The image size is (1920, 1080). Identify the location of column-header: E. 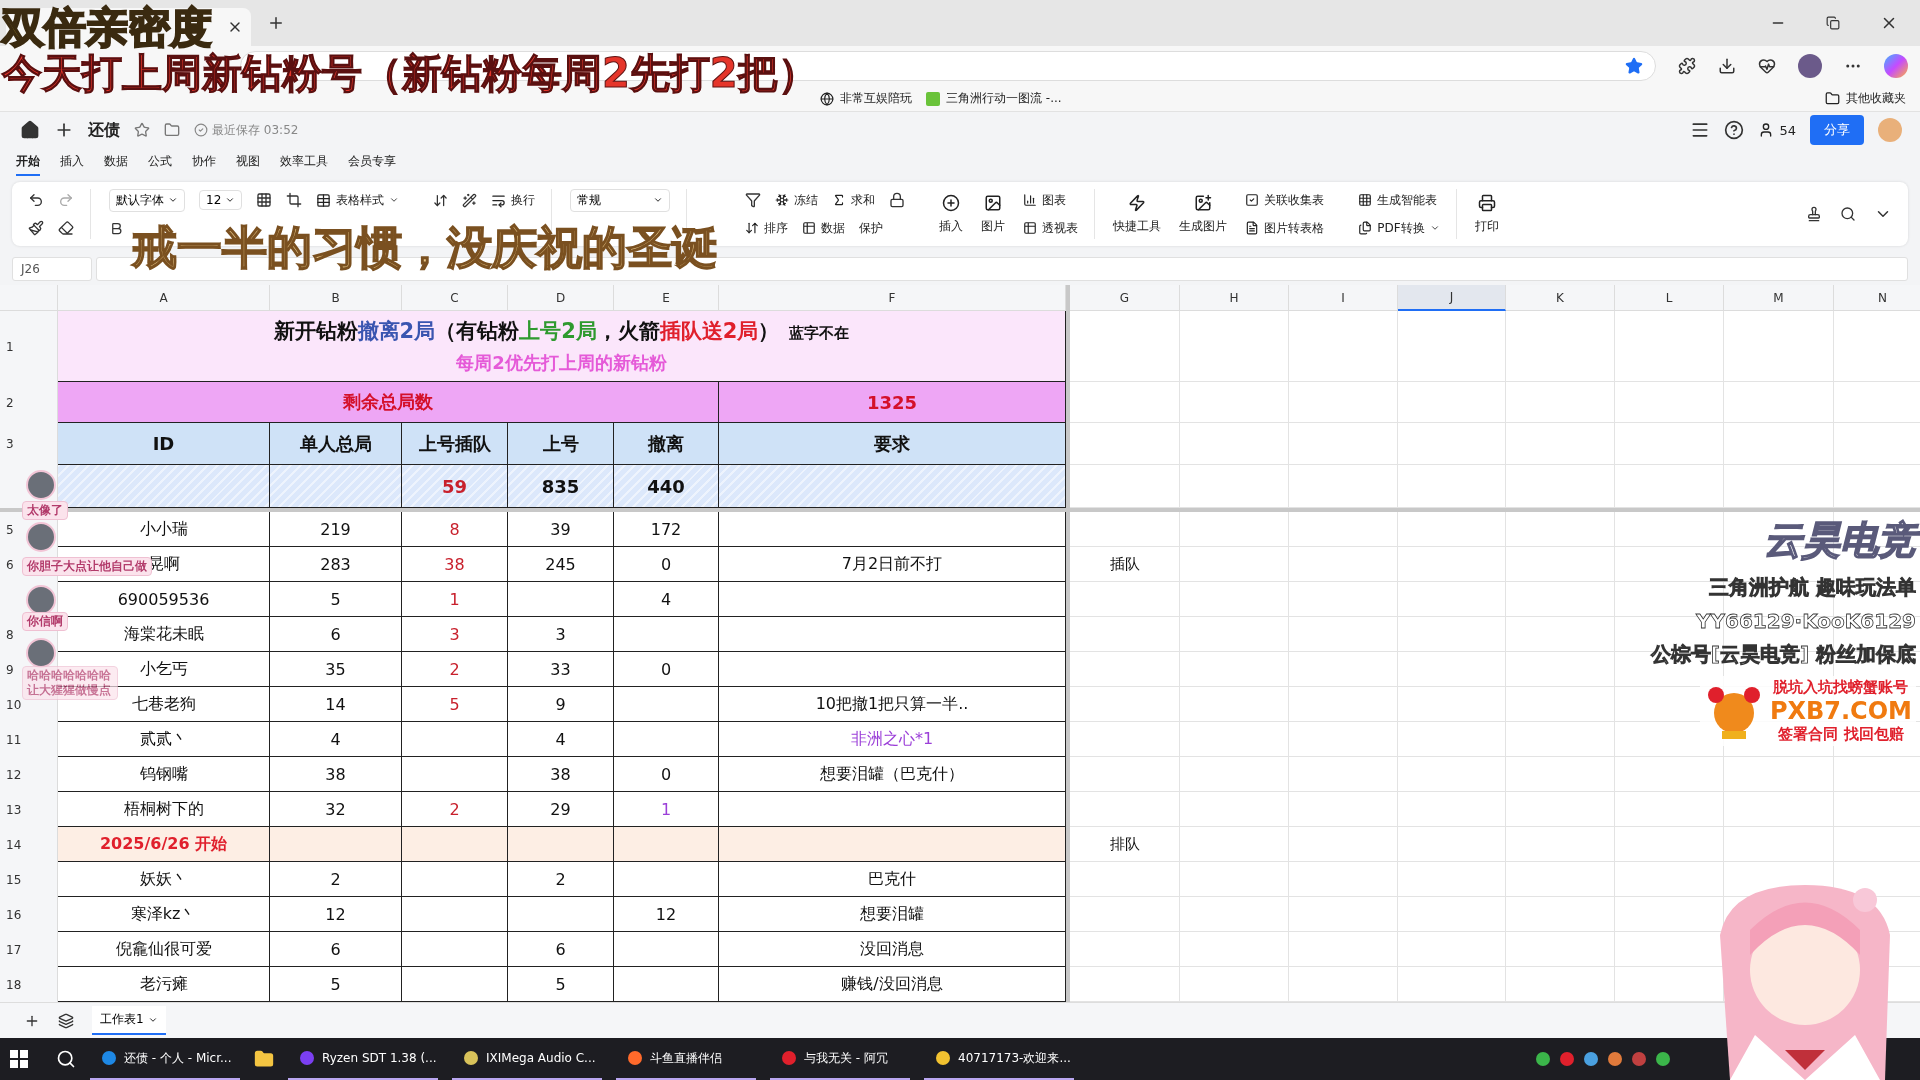
(666, 298).